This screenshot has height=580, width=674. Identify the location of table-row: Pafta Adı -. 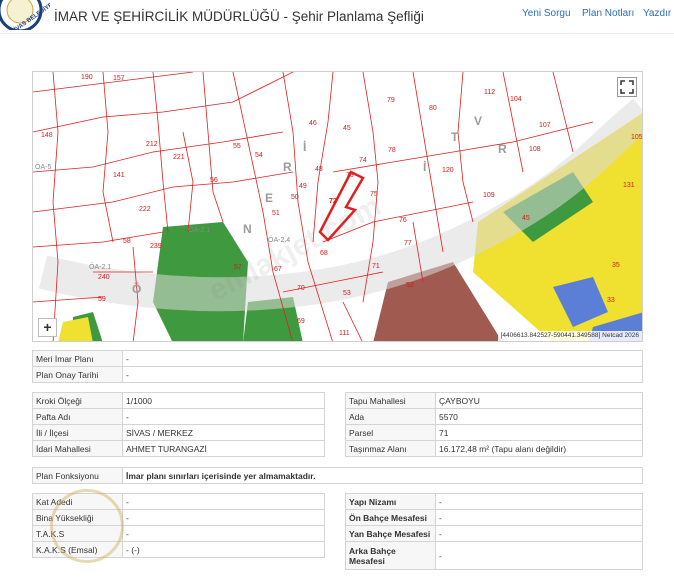
(178, 416).